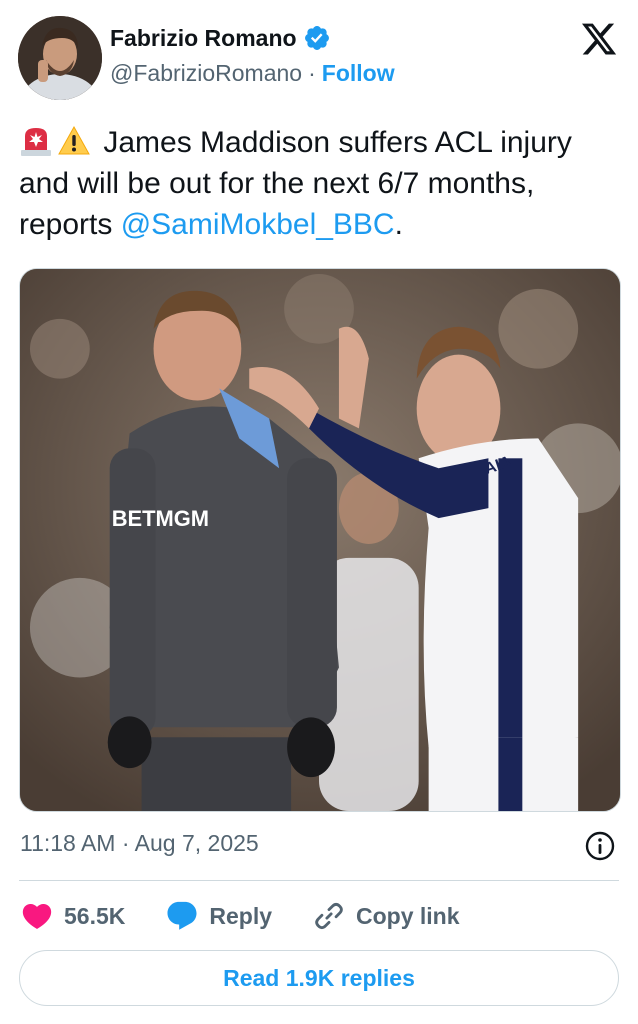  What do you see at coordinates (600, 846) in the screenshot?
I see `info-icon` at bounding box center [600, 846].